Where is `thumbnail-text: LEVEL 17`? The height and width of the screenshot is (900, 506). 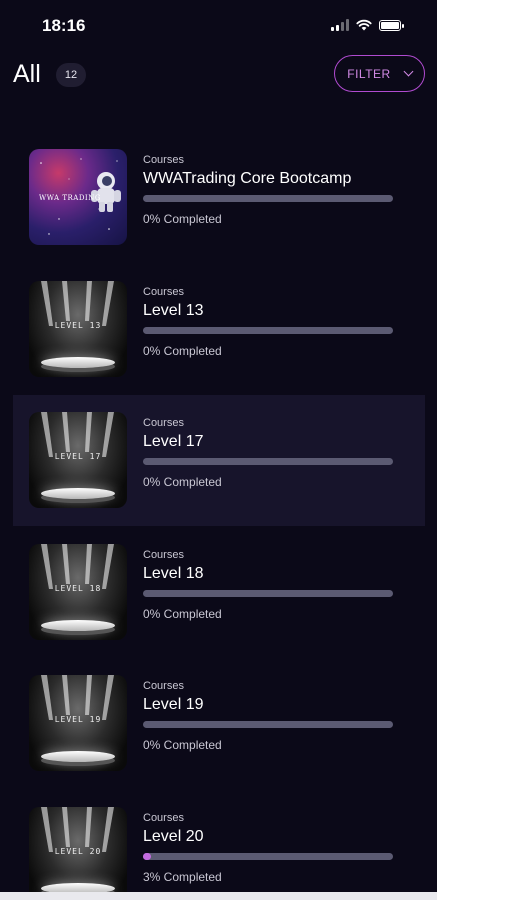
thumbnail-text: LEVEL 17 is located at coordinates (78, 456).